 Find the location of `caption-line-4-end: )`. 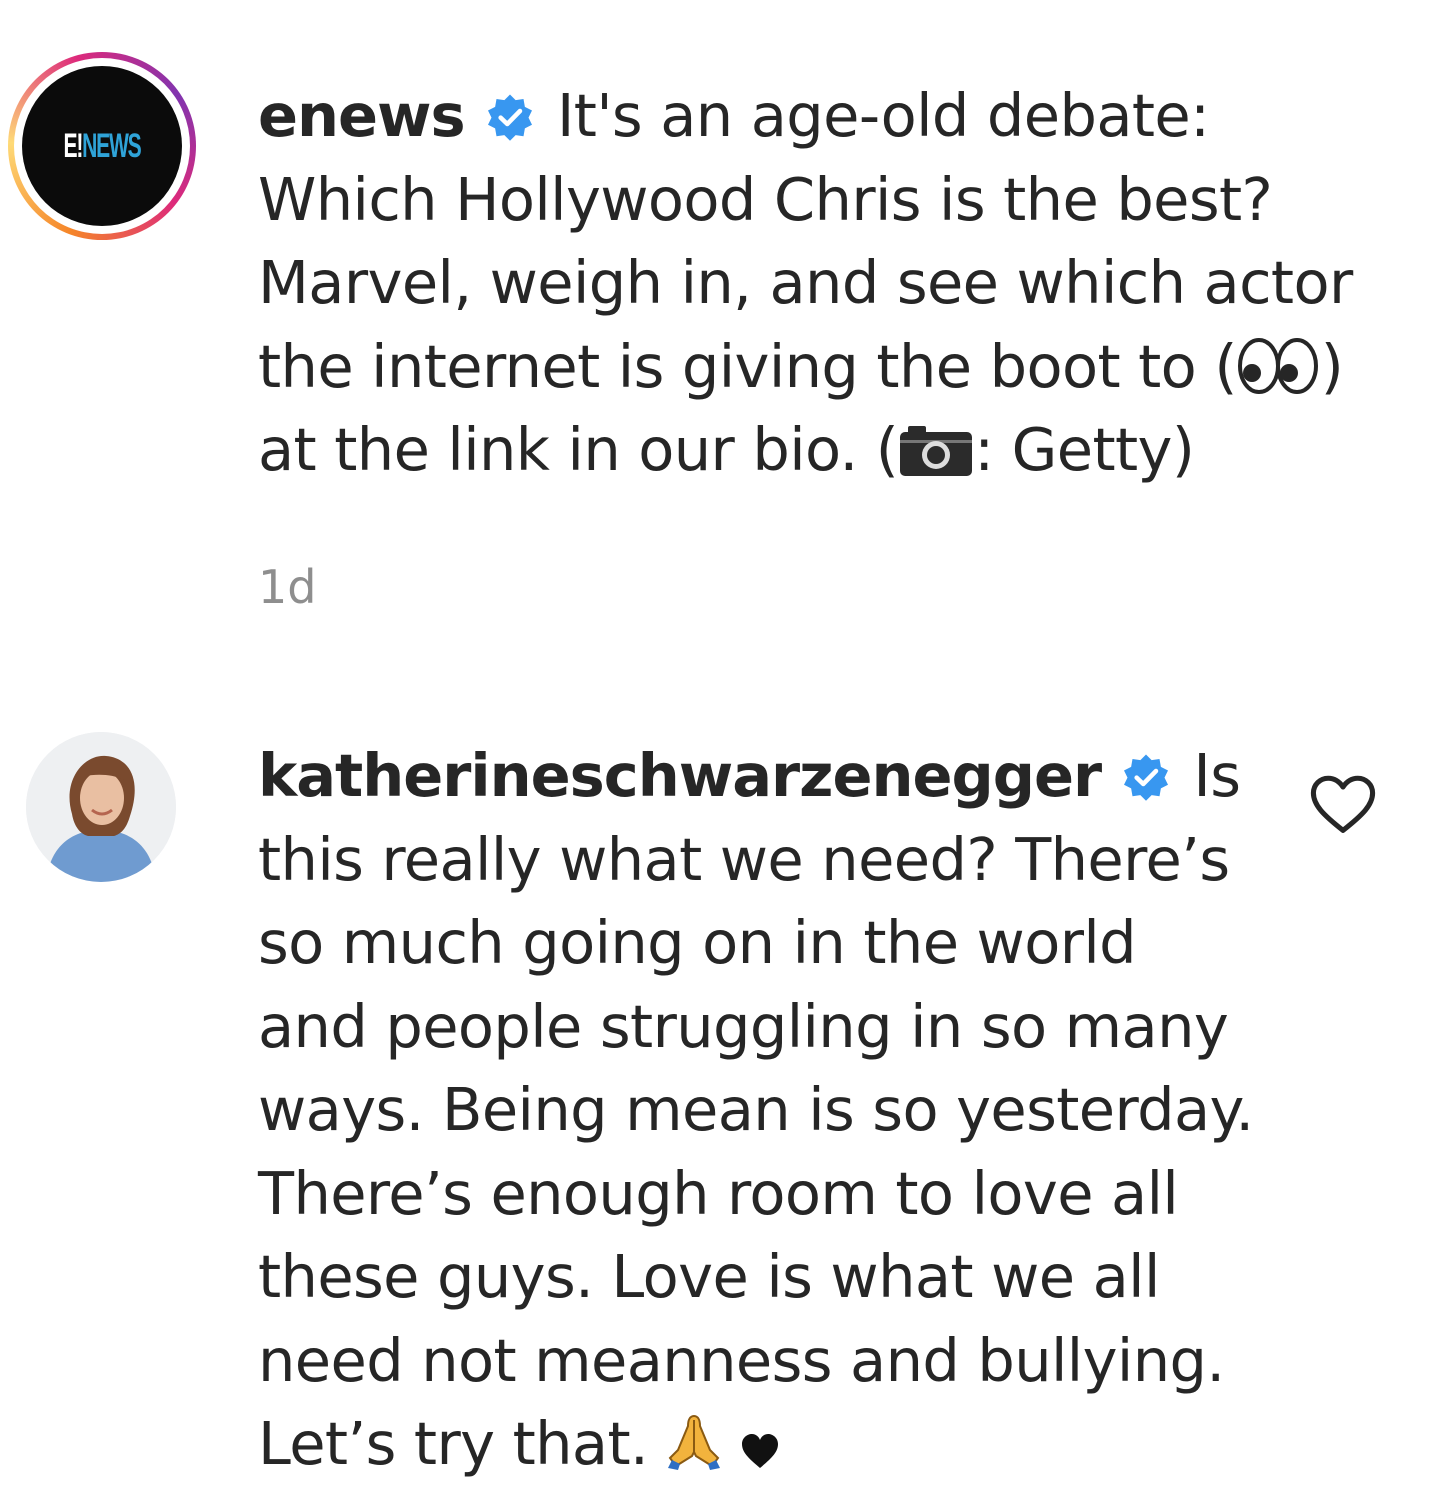

caption-line-4-end: ) is located at coordinates (1332, 366).